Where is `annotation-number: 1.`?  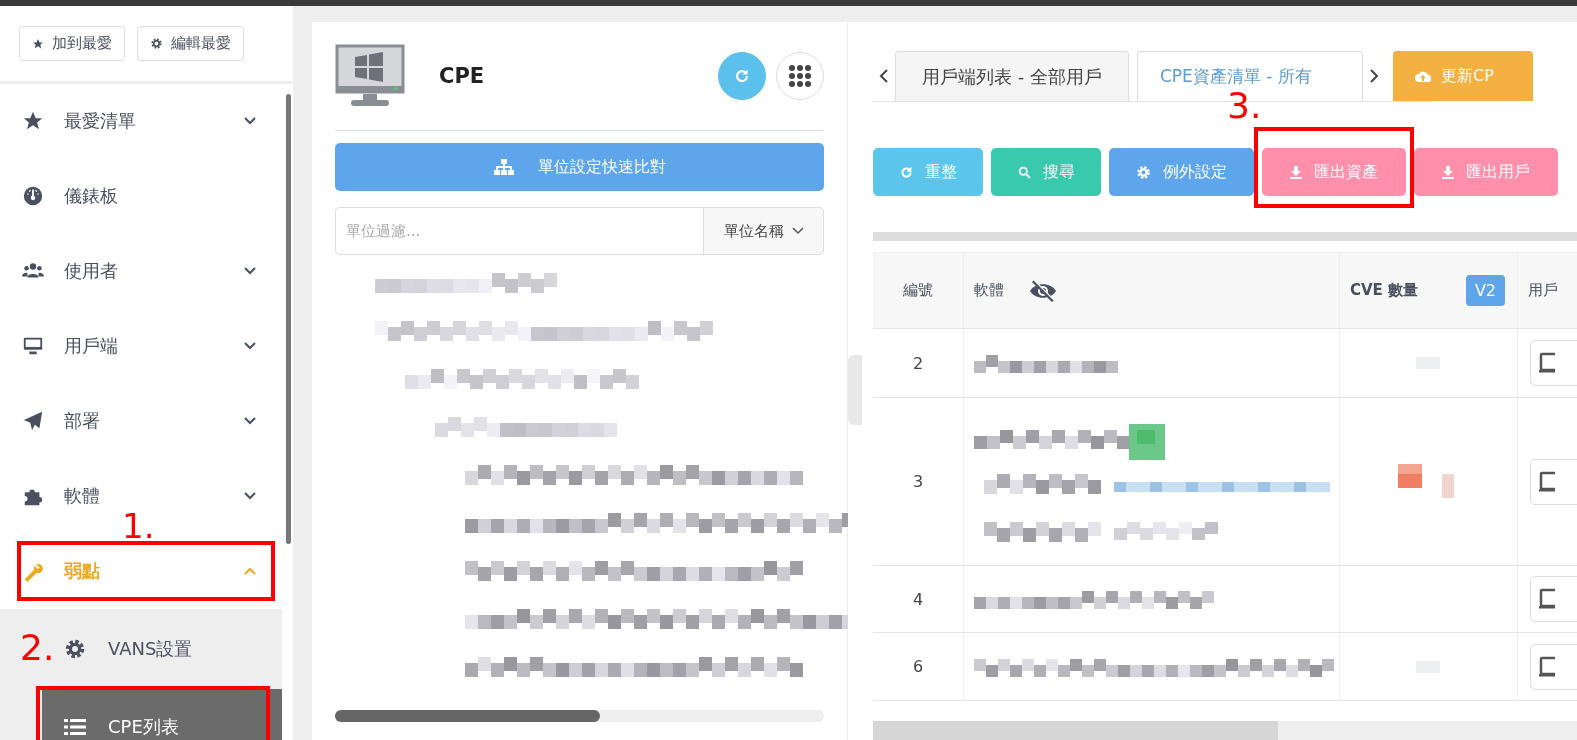
annotation-number: 1. is located at coordinates (138, 526).